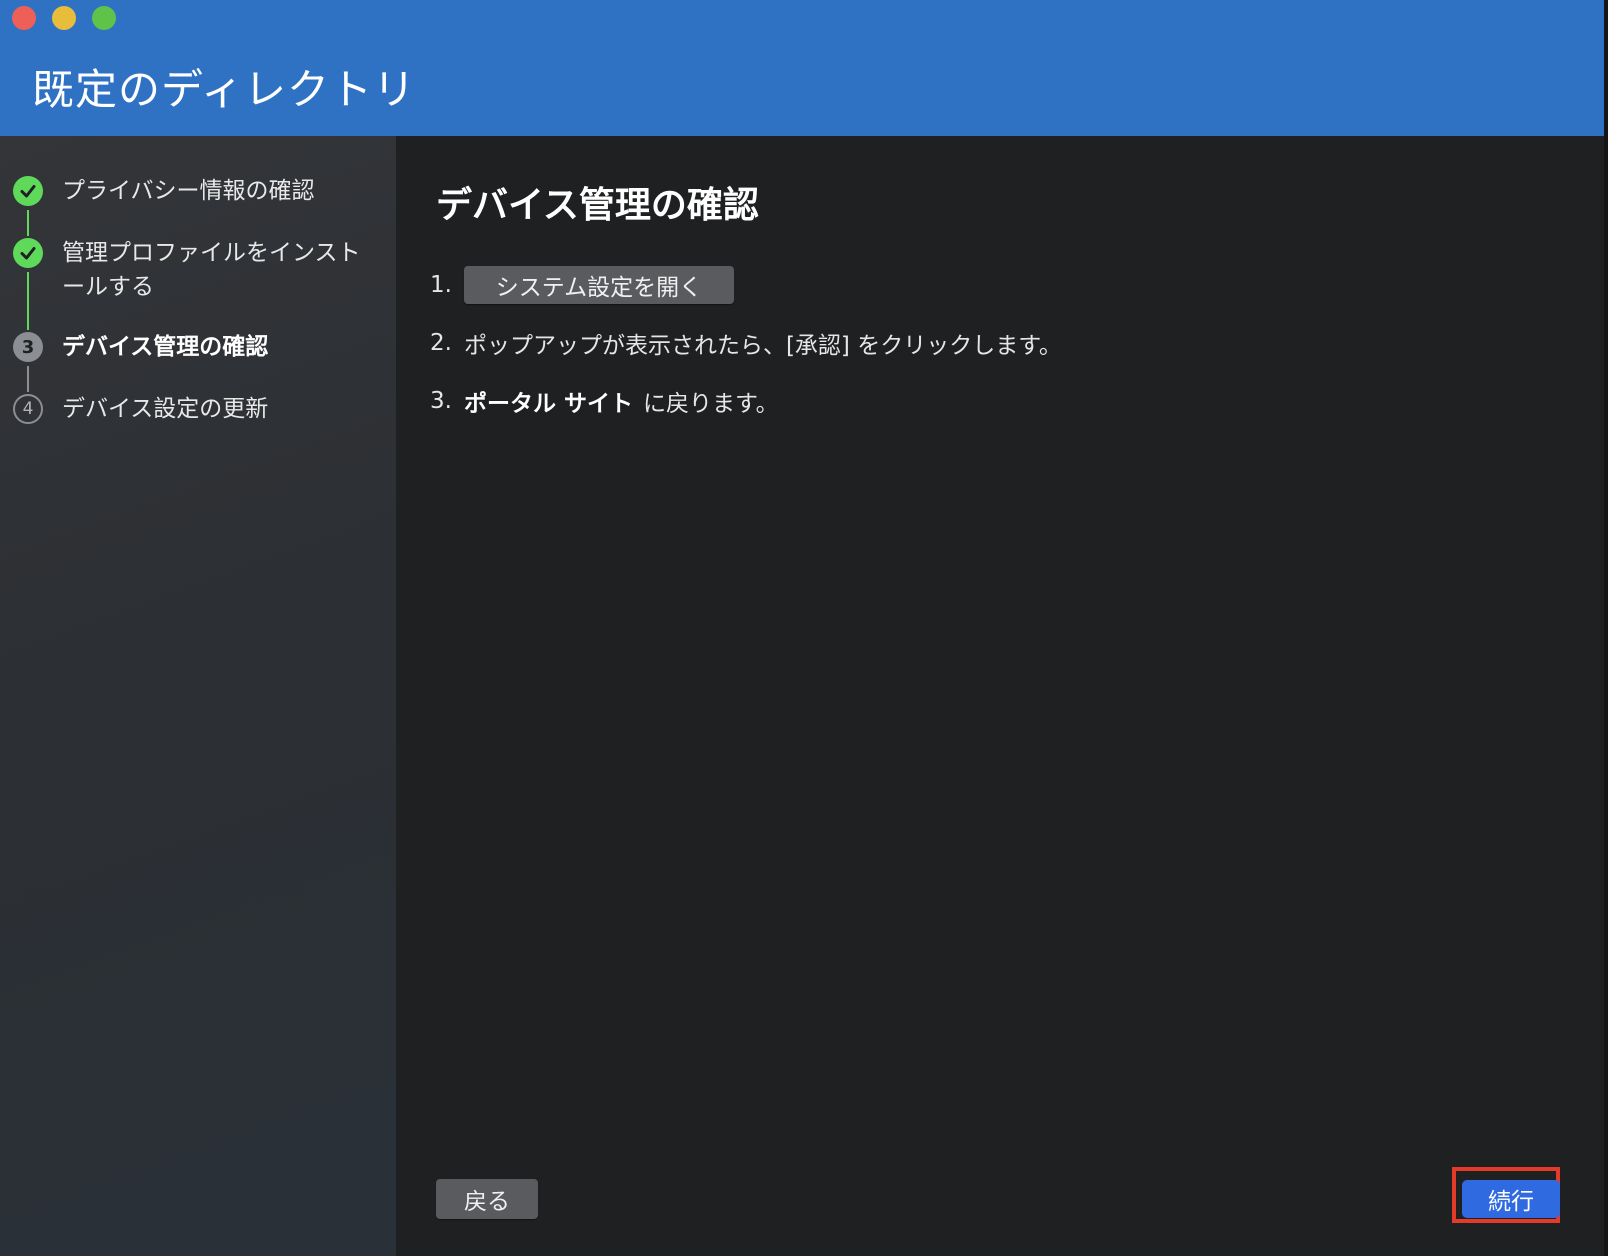 Image resolution: width=1608 pixels, height=1256 pixels. Describe the element at coordinates (64, 18) in the screenshot. I see `minimize-window-button` at that location.